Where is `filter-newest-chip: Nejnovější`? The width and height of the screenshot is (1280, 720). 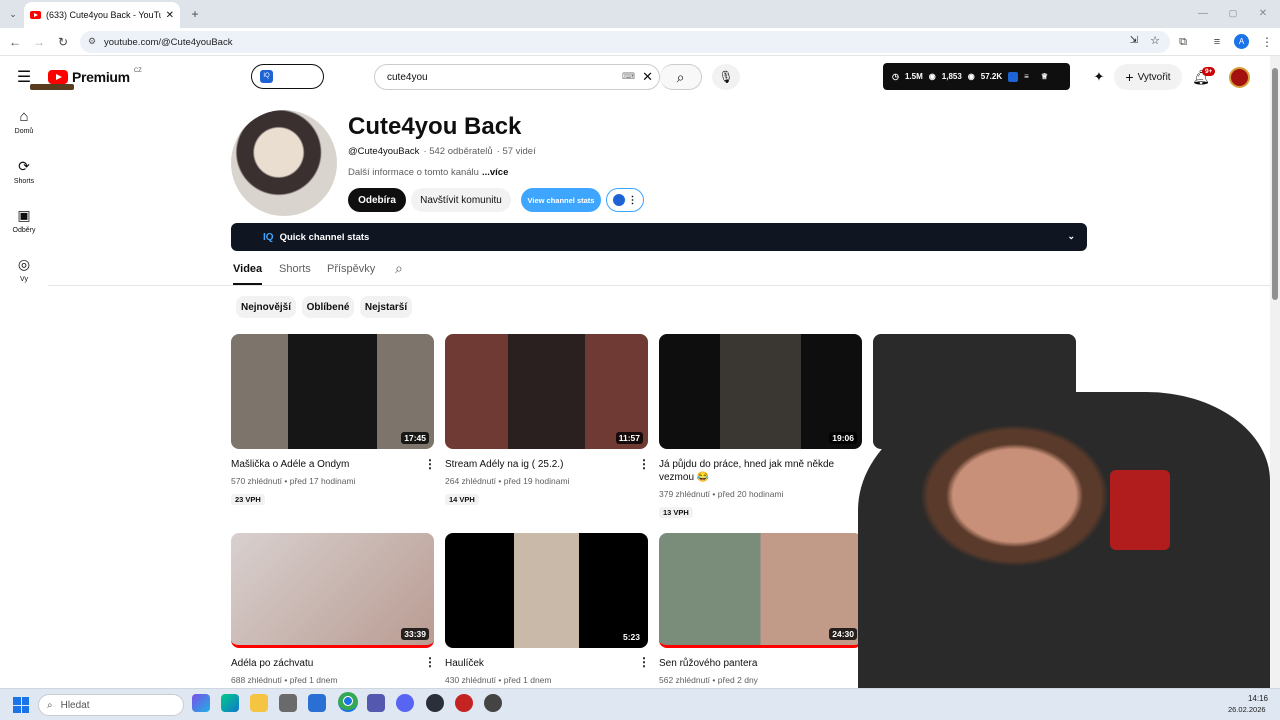 filter-newest-chip: Nejnovější is located at coordinates (266, 307).